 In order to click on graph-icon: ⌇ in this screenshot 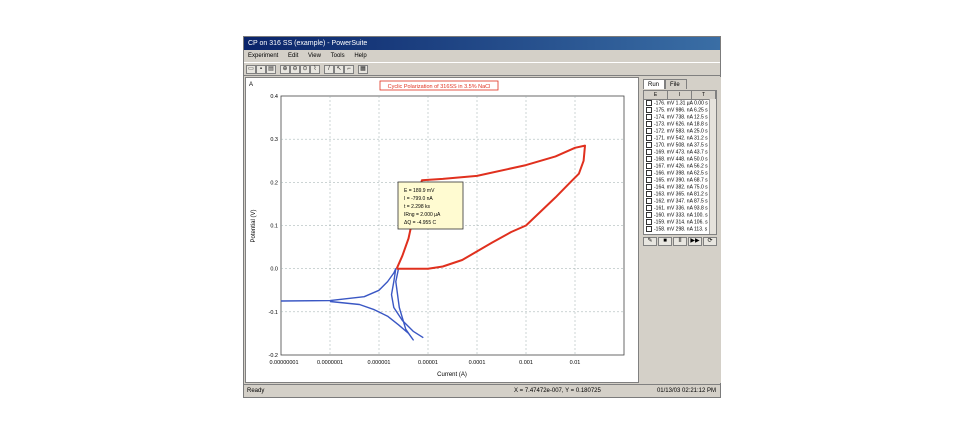, I will do `click(315, 69)`.